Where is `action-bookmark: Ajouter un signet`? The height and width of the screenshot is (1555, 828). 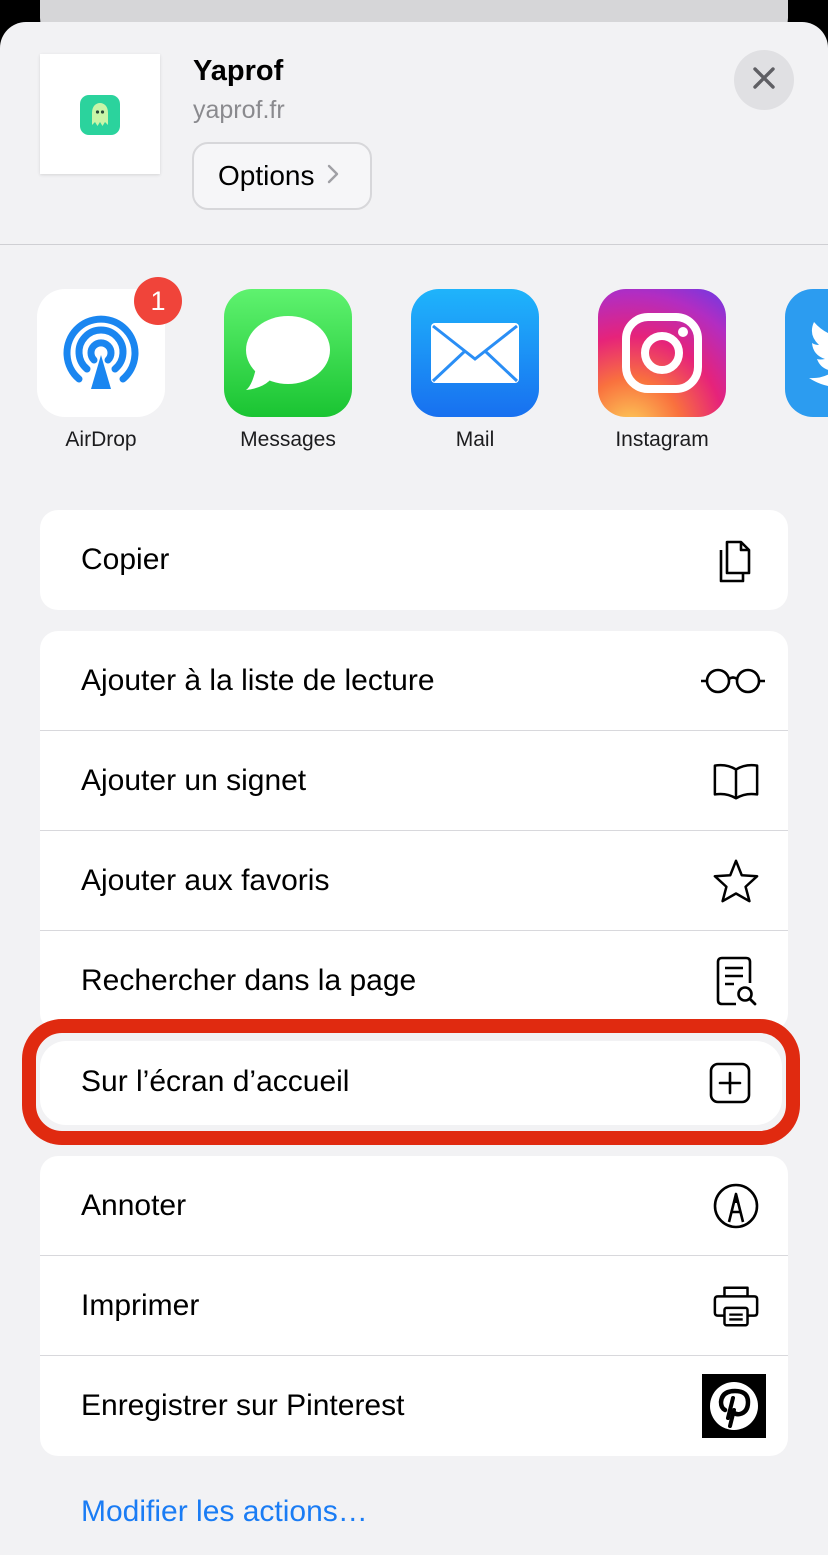 action-bookmark: Ajouter un signet is located at coordinates (414, 781).